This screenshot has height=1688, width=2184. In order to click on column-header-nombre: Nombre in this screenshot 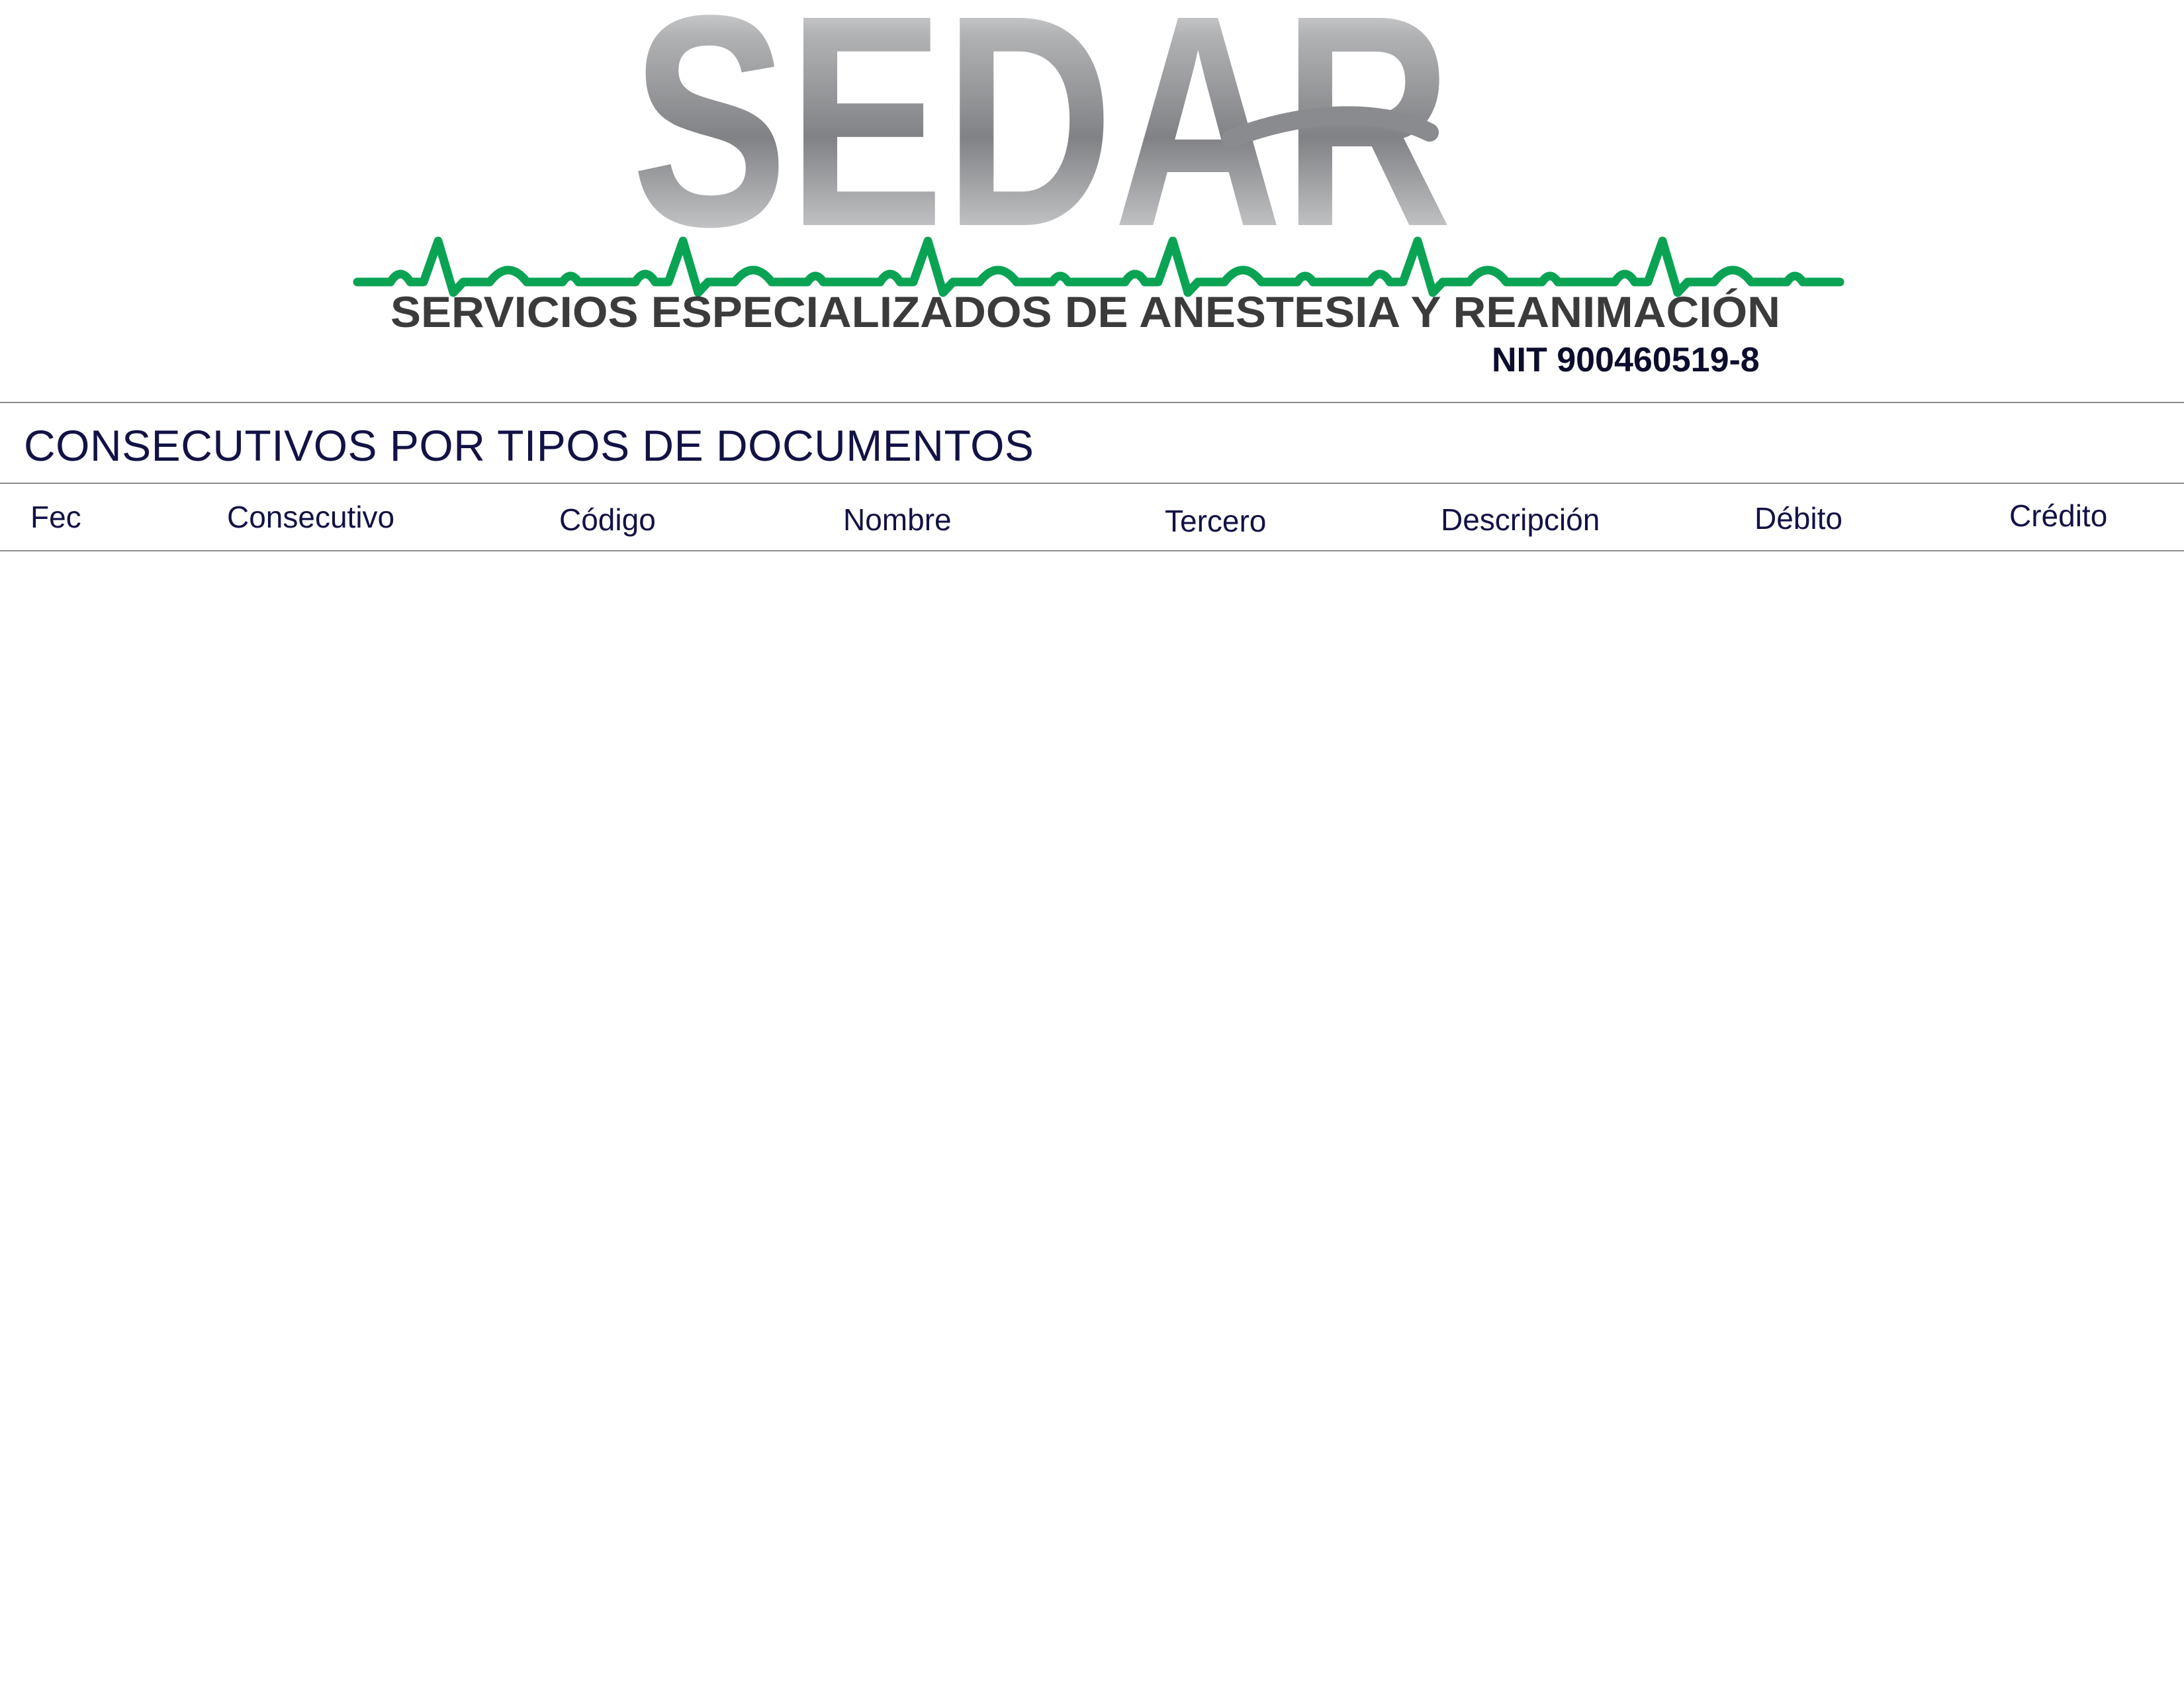, I will do `click(897, 519)`.